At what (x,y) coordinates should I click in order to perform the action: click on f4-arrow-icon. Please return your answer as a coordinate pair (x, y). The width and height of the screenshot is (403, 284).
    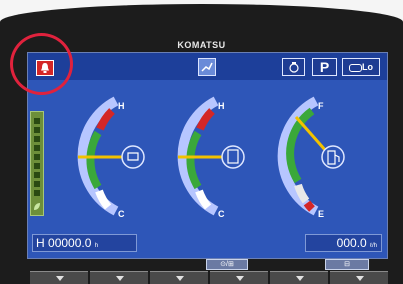
    Looking at the image, I should click on (240, 278).